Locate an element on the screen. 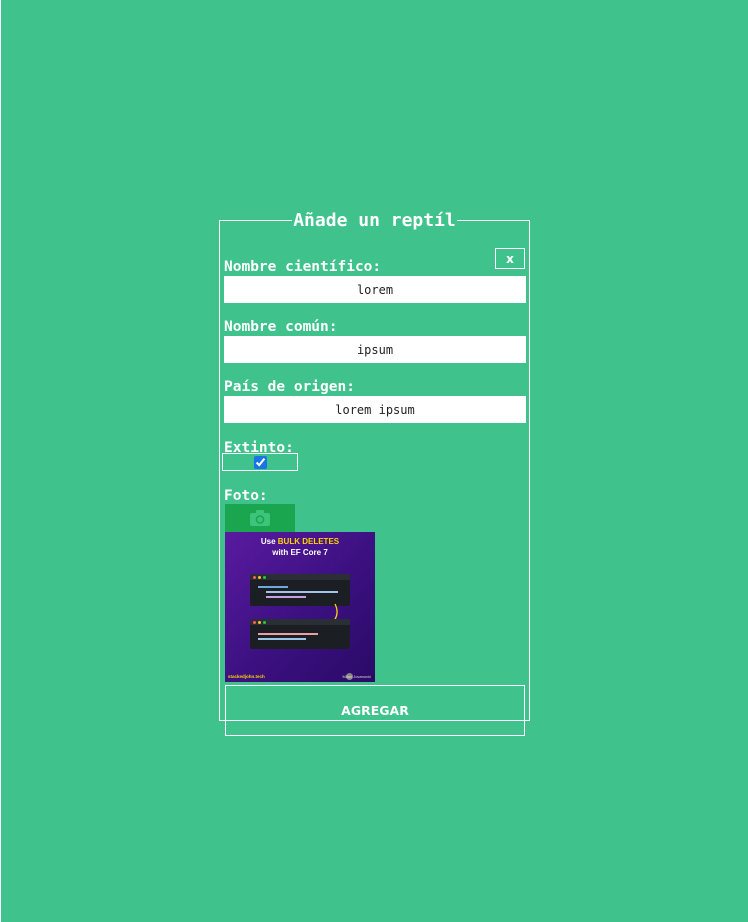 The width and height of the screenshot is (748, 922). common-name-label: Nombre común: is located at coordinates (281, 327).